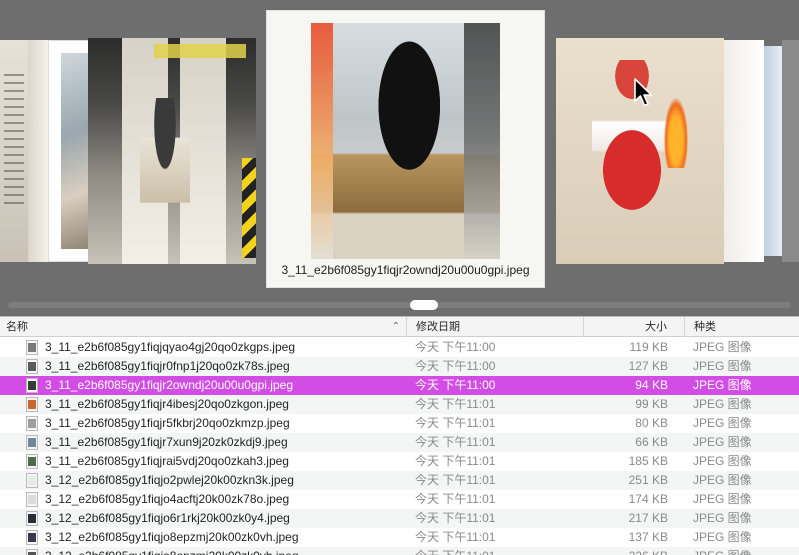 Image resolution: width=799 pixels, height=555 pixels. I want to click on list-header: 名称 ⌃ 修改日期 大小 种类, so click(399, 326).